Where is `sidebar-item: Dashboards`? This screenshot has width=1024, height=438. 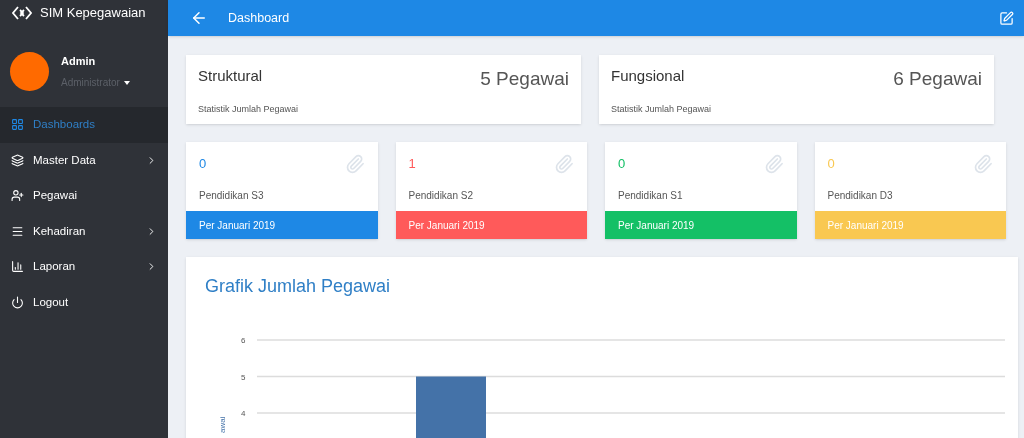
sidebar-item: Dashboards is located at coordinates (84, 125).